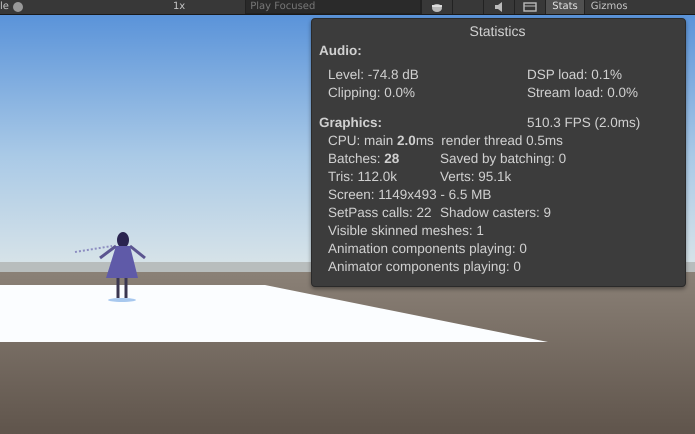  What do you see at coordinates (380, 213) in the screenshot?
I see `stat-text: SetPass calls: 22` at bounding box center [380, 213].